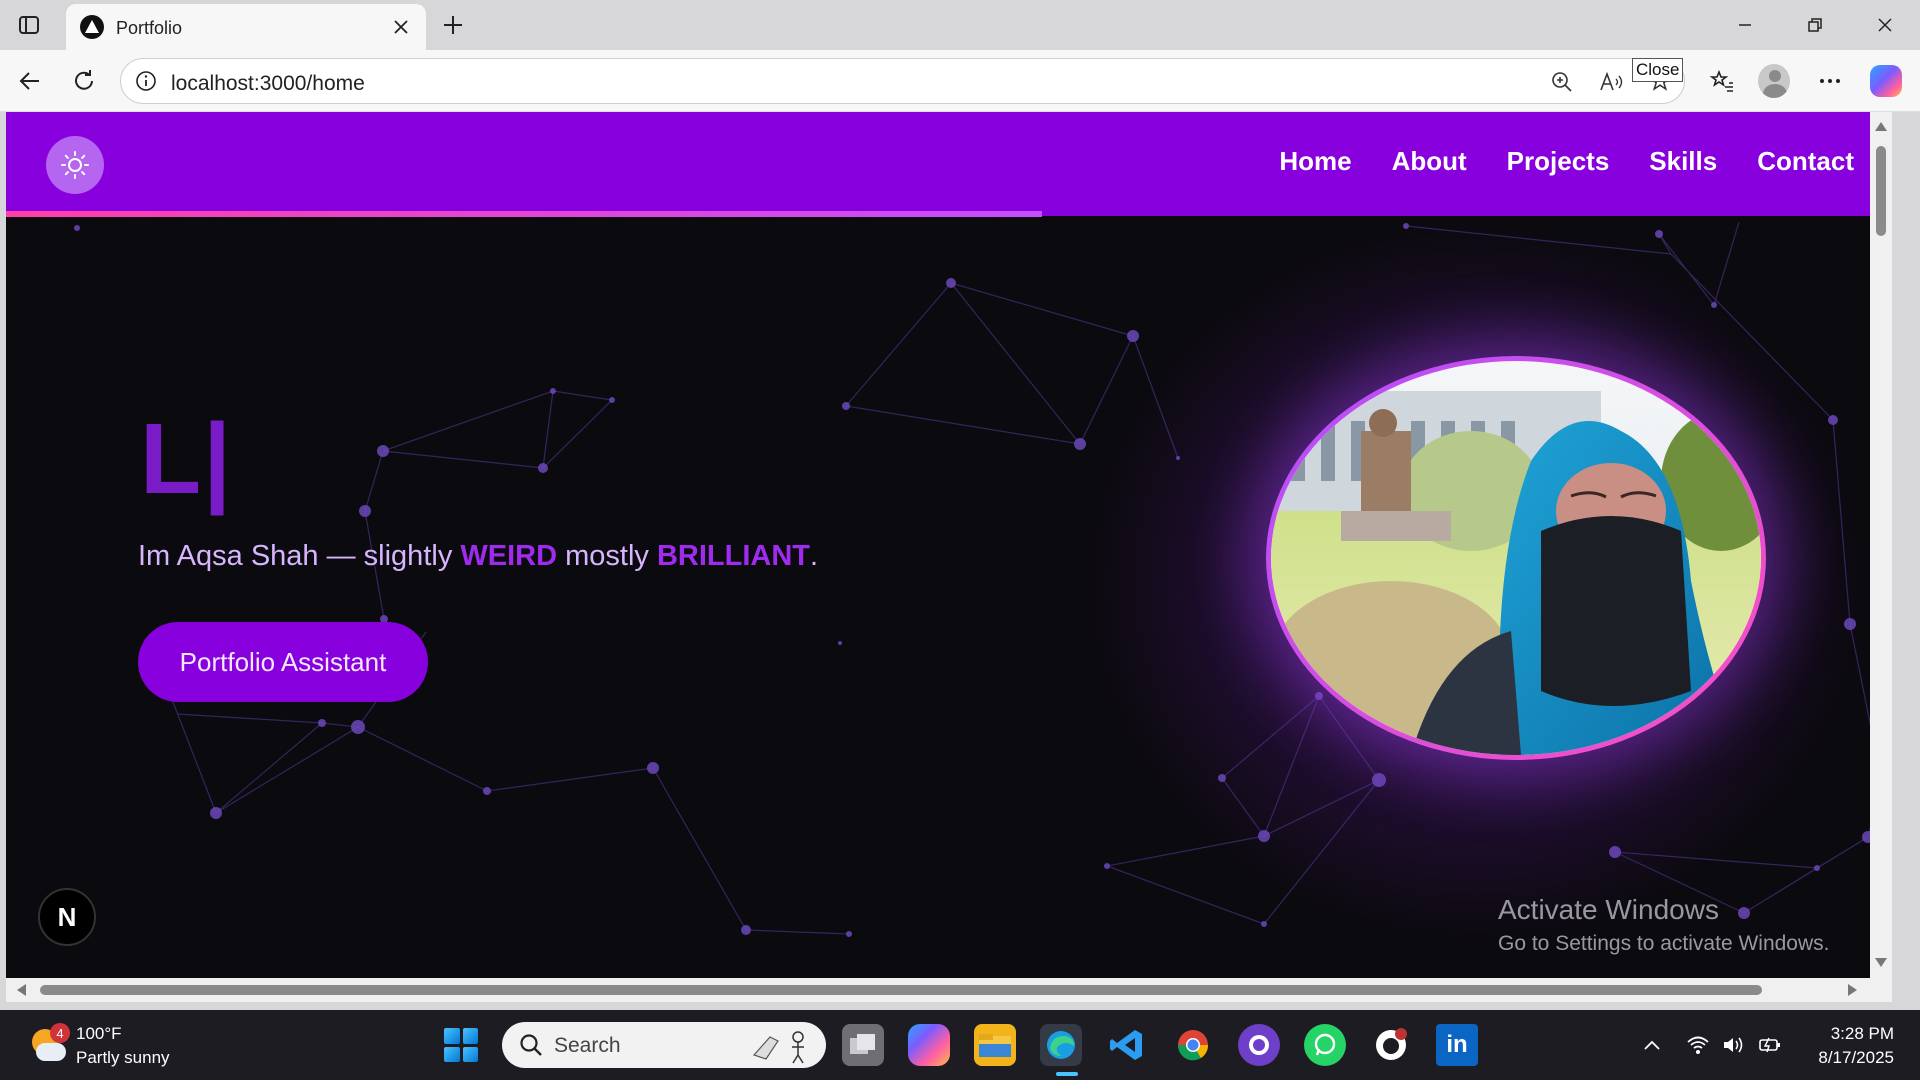 This screenshot has height=1080, width=1920. Describe the element at coordinates (1325, 1045) in the screenshot. I see `whatsapp-icon` at that location.